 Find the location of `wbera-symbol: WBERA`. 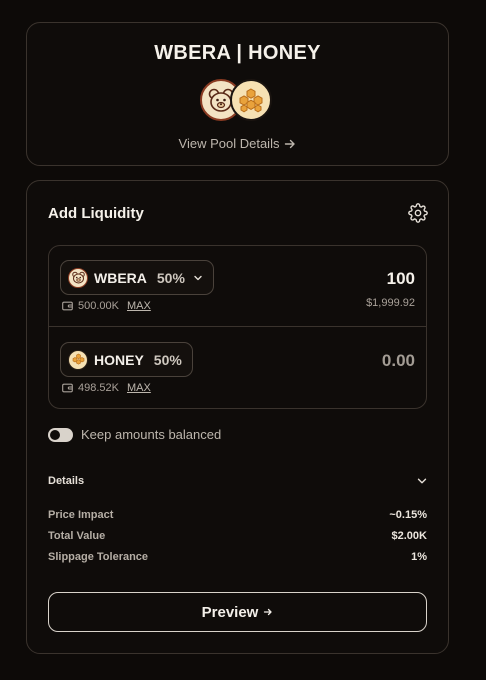

wbera-symbol: WBERA is located at coordinates (120, 277).